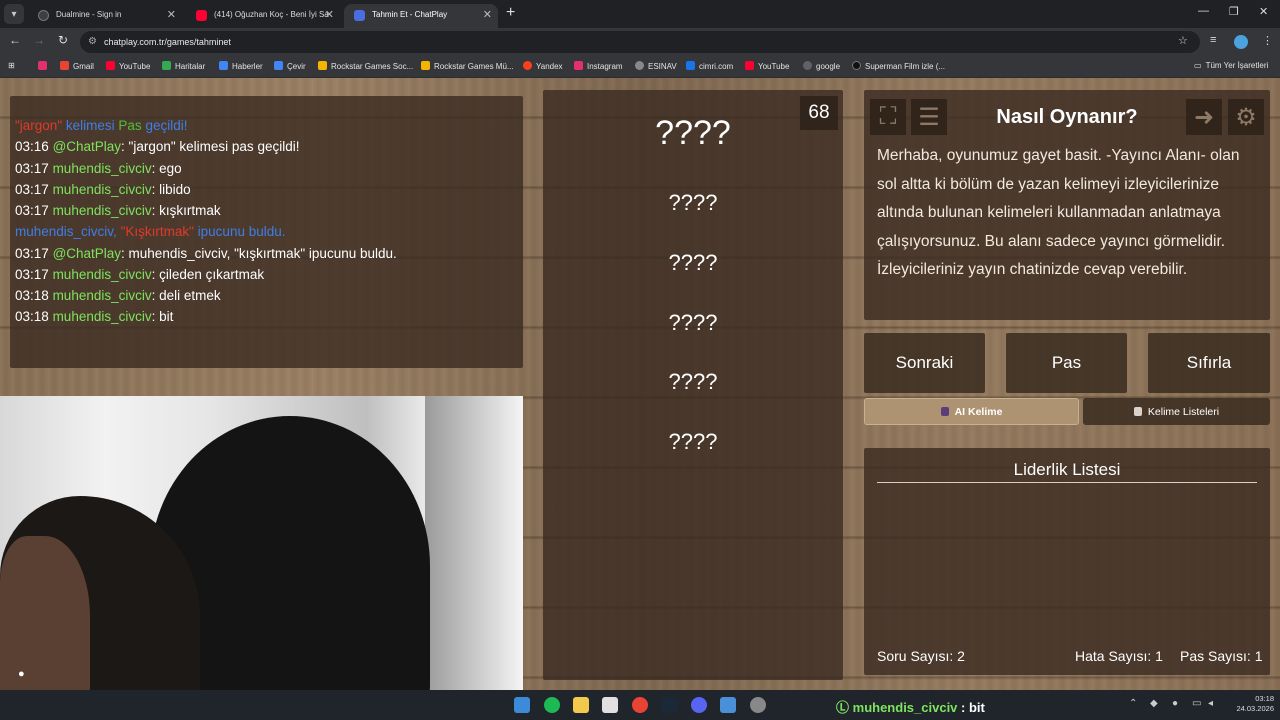  Describe the element at coordinates (1213, 40) in the screenshot. I see `media-icon: ≡` at that location.